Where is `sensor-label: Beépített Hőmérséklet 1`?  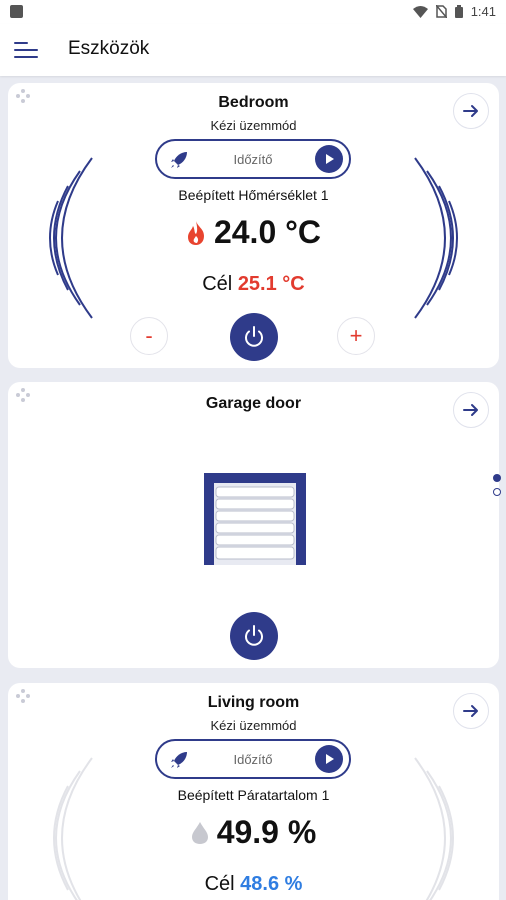
sensor-label: Beépített Hőmérséklet 1 is located at coordinates (253, 195).